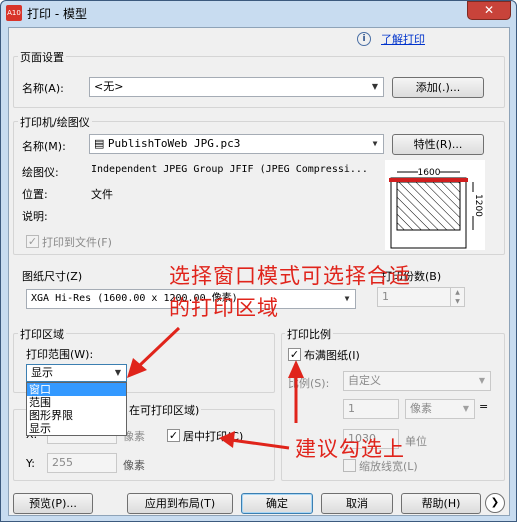 The height and width of the screenshot is (522, 517). What do you see at coordinates (14, 13) in the screenshot?
I see `autocad-app-icon: A10` at bounding box center [14, 13].